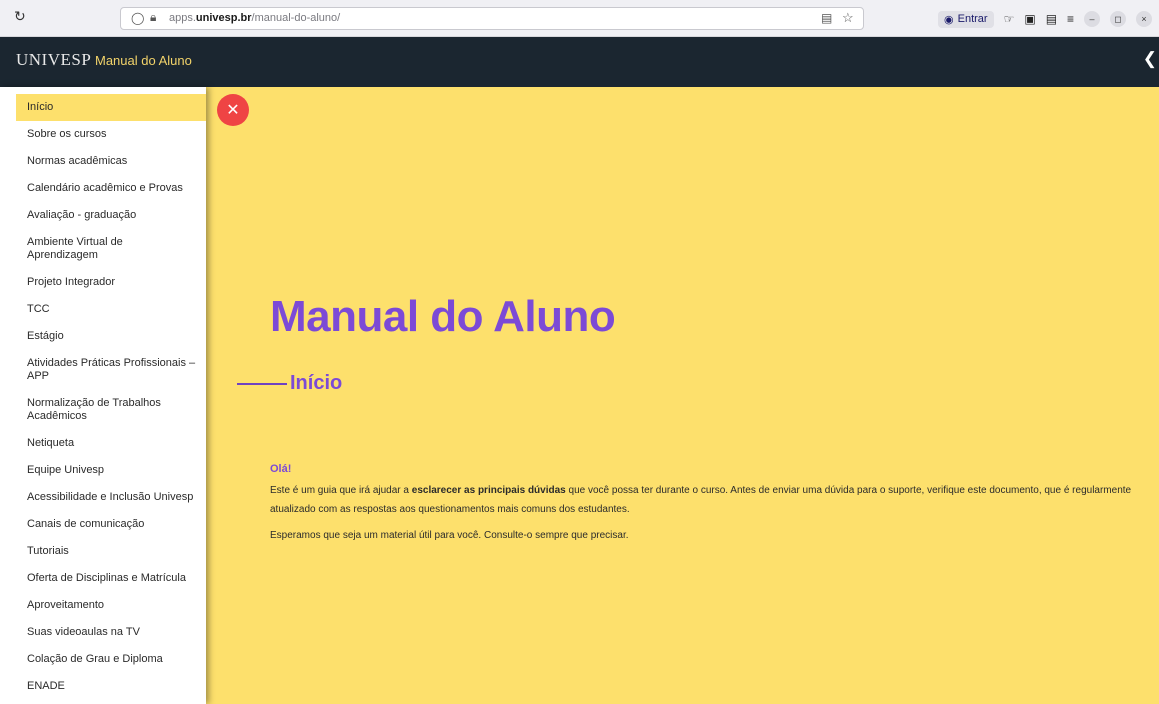  Describe the element at coordinates (1118, 19) in the screenshot. I see `maximize-icon: ◻` at that location.